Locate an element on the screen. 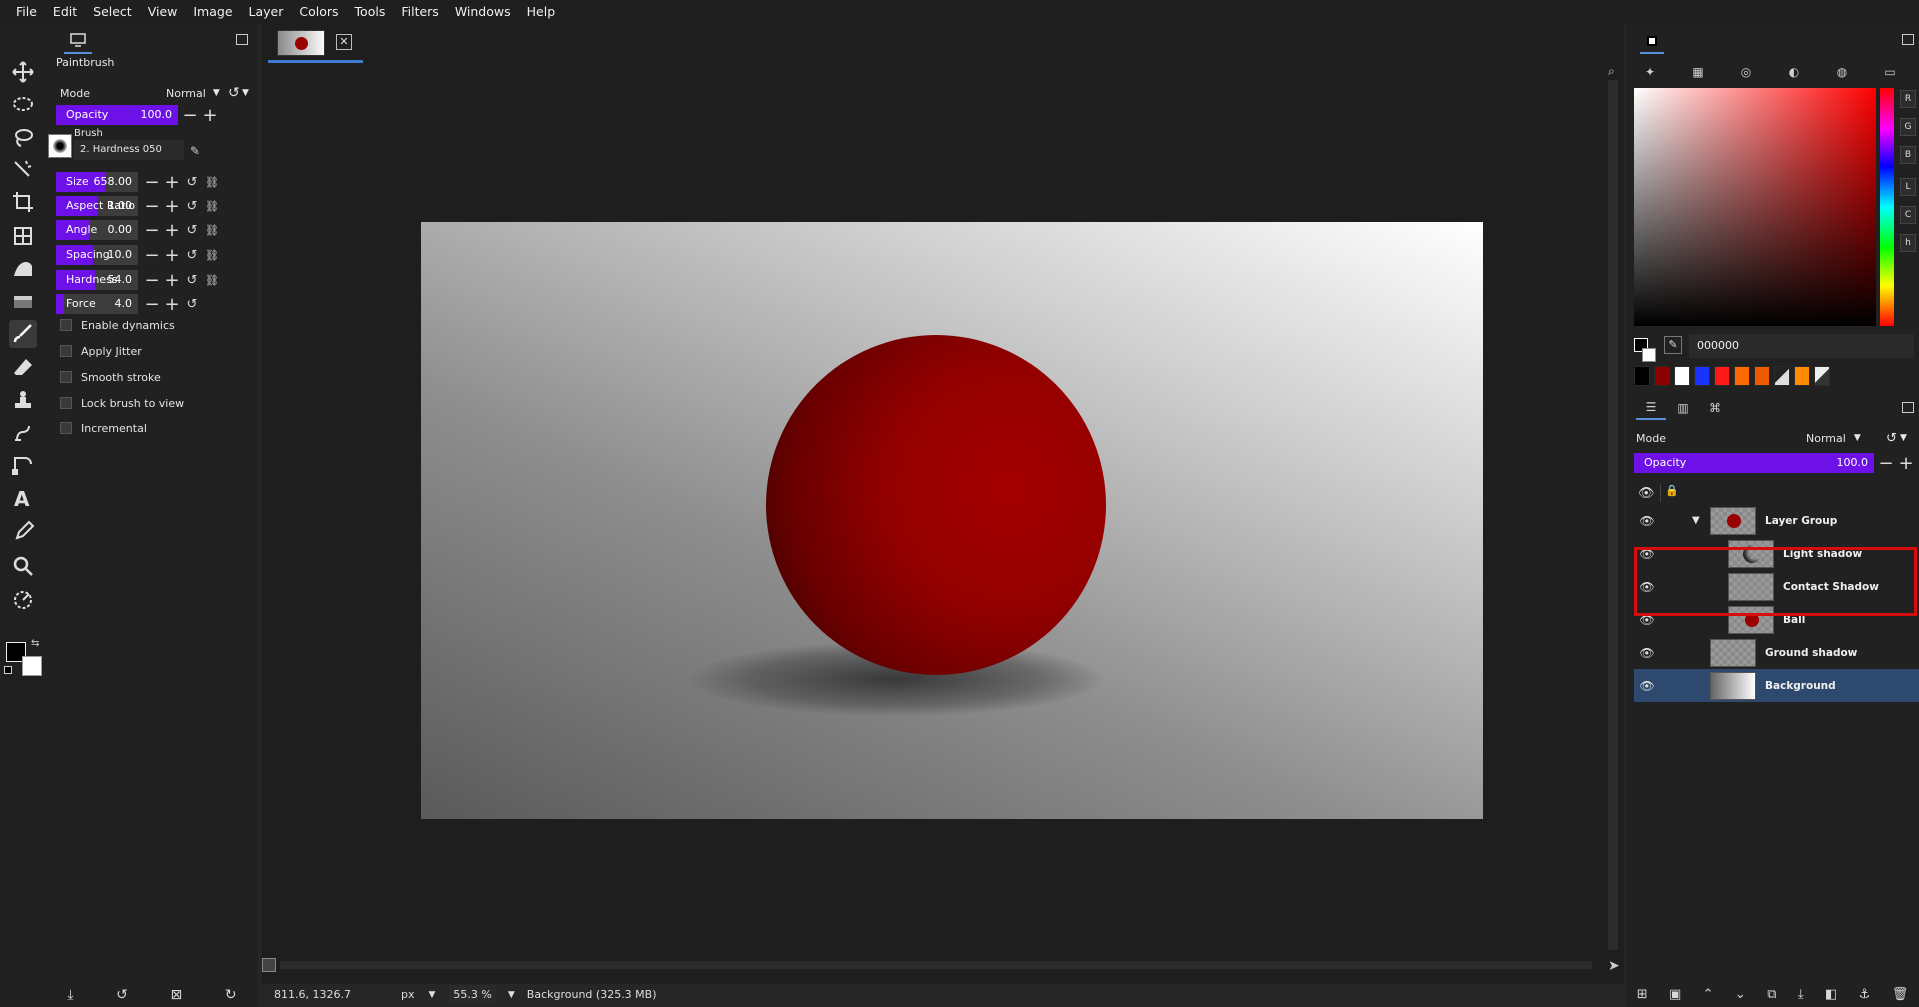  paths-tab-icon: ⌘ is located at coordinates (1715, 408).